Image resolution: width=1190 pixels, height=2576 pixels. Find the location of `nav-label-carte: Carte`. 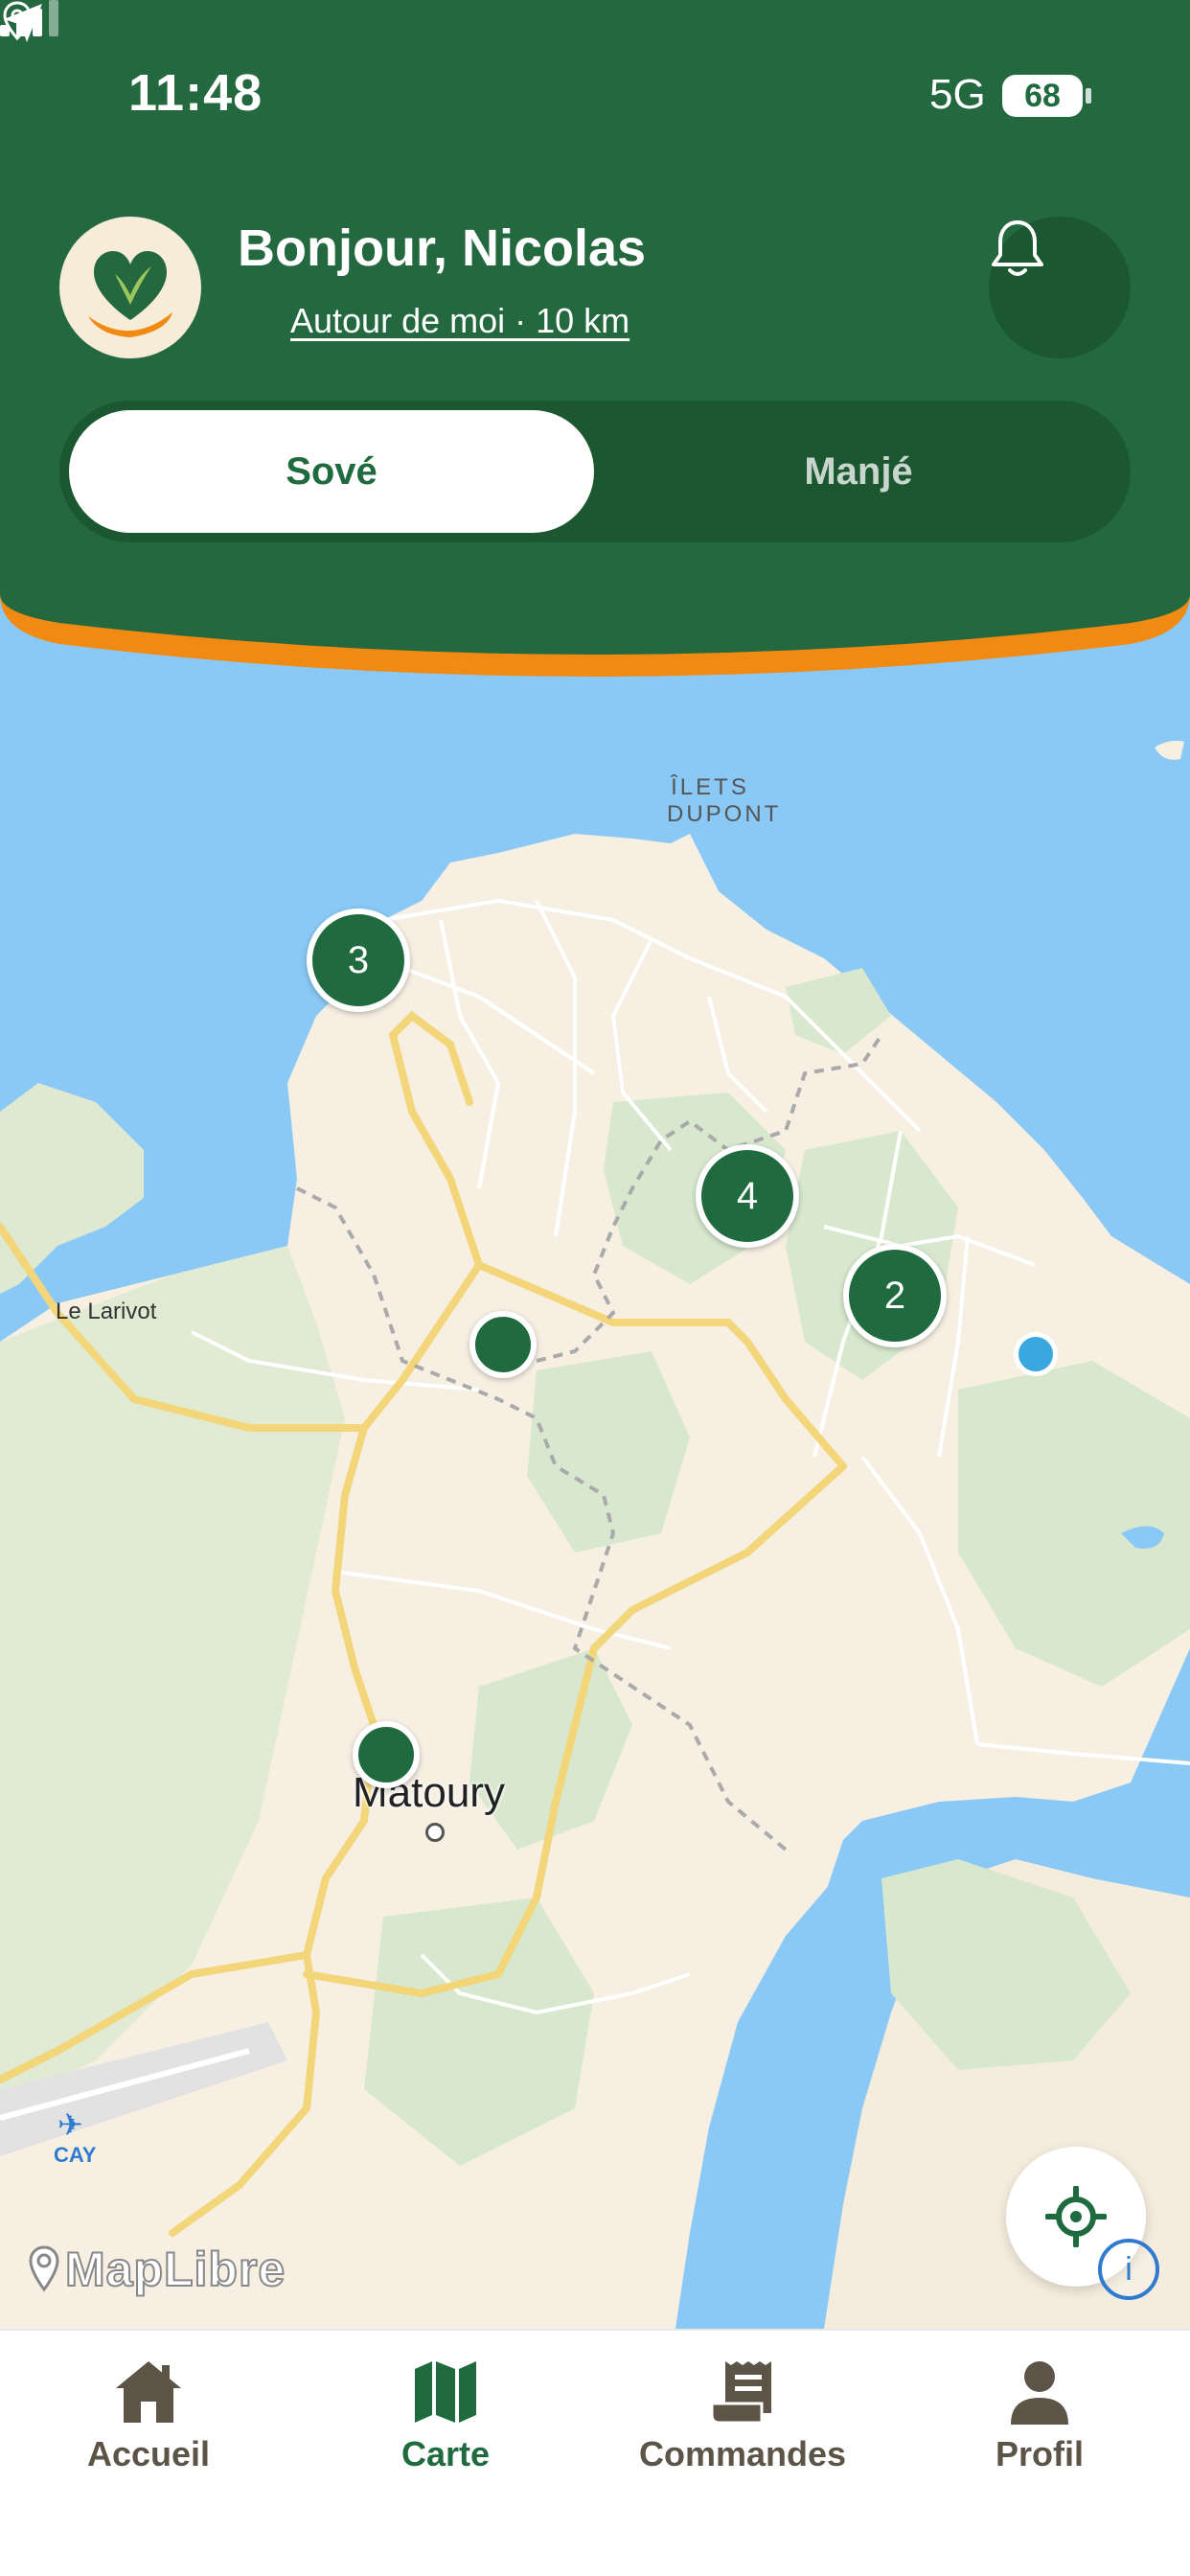

nav-label-carte: Carte is located at coordinates (445, 2453).